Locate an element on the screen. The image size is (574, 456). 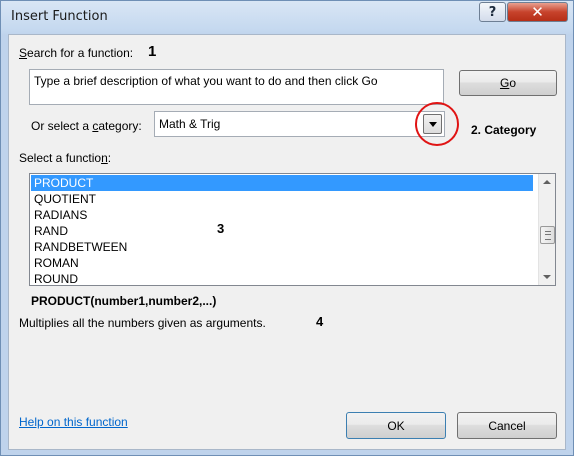
function-item-quotient: QUOTIENT is located at coordinates (282, 199).